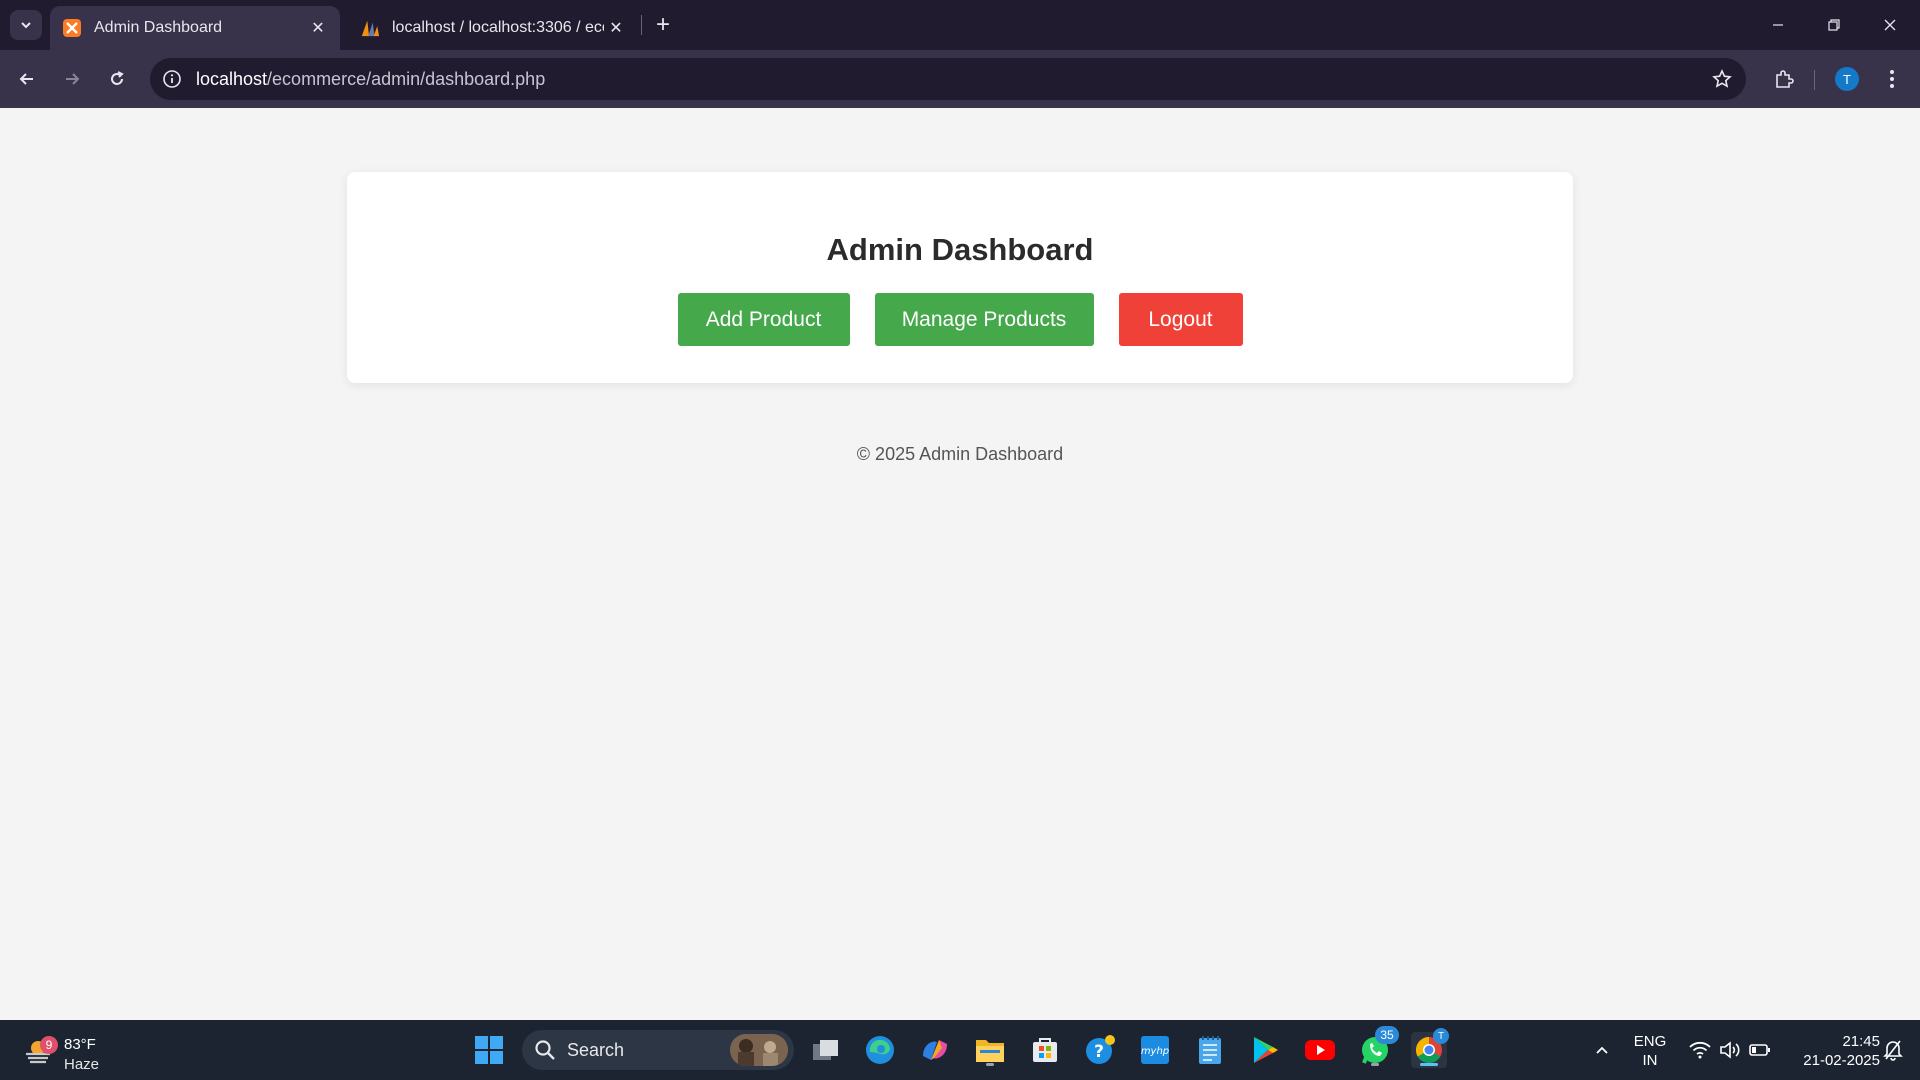 This screenshot has height=1080, width=1920. I want to click on url-text: localhost/ecommerce/admin/dashboard.php, so click(370, 79).